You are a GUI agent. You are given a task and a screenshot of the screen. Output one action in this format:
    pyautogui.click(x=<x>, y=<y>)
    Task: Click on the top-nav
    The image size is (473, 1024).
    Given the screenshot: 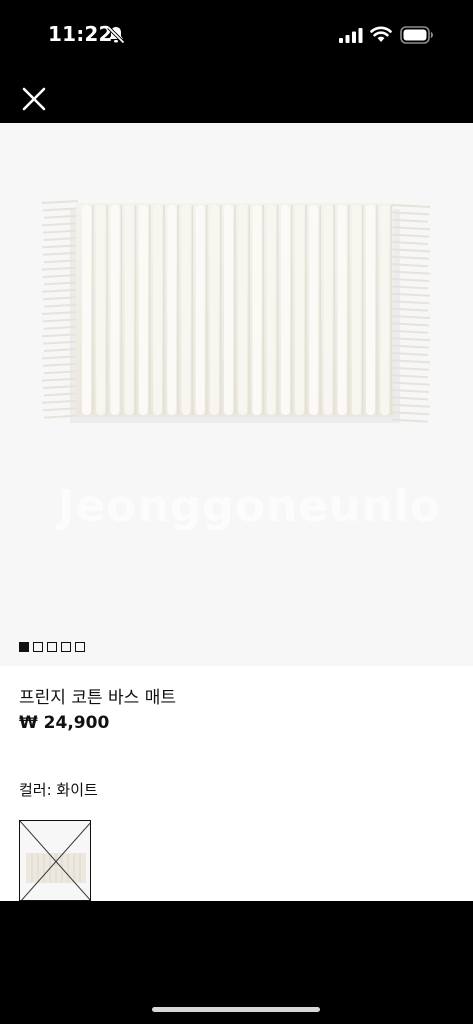 What is the action you would take?
    pyautogui.click(x=236, y=96)
    